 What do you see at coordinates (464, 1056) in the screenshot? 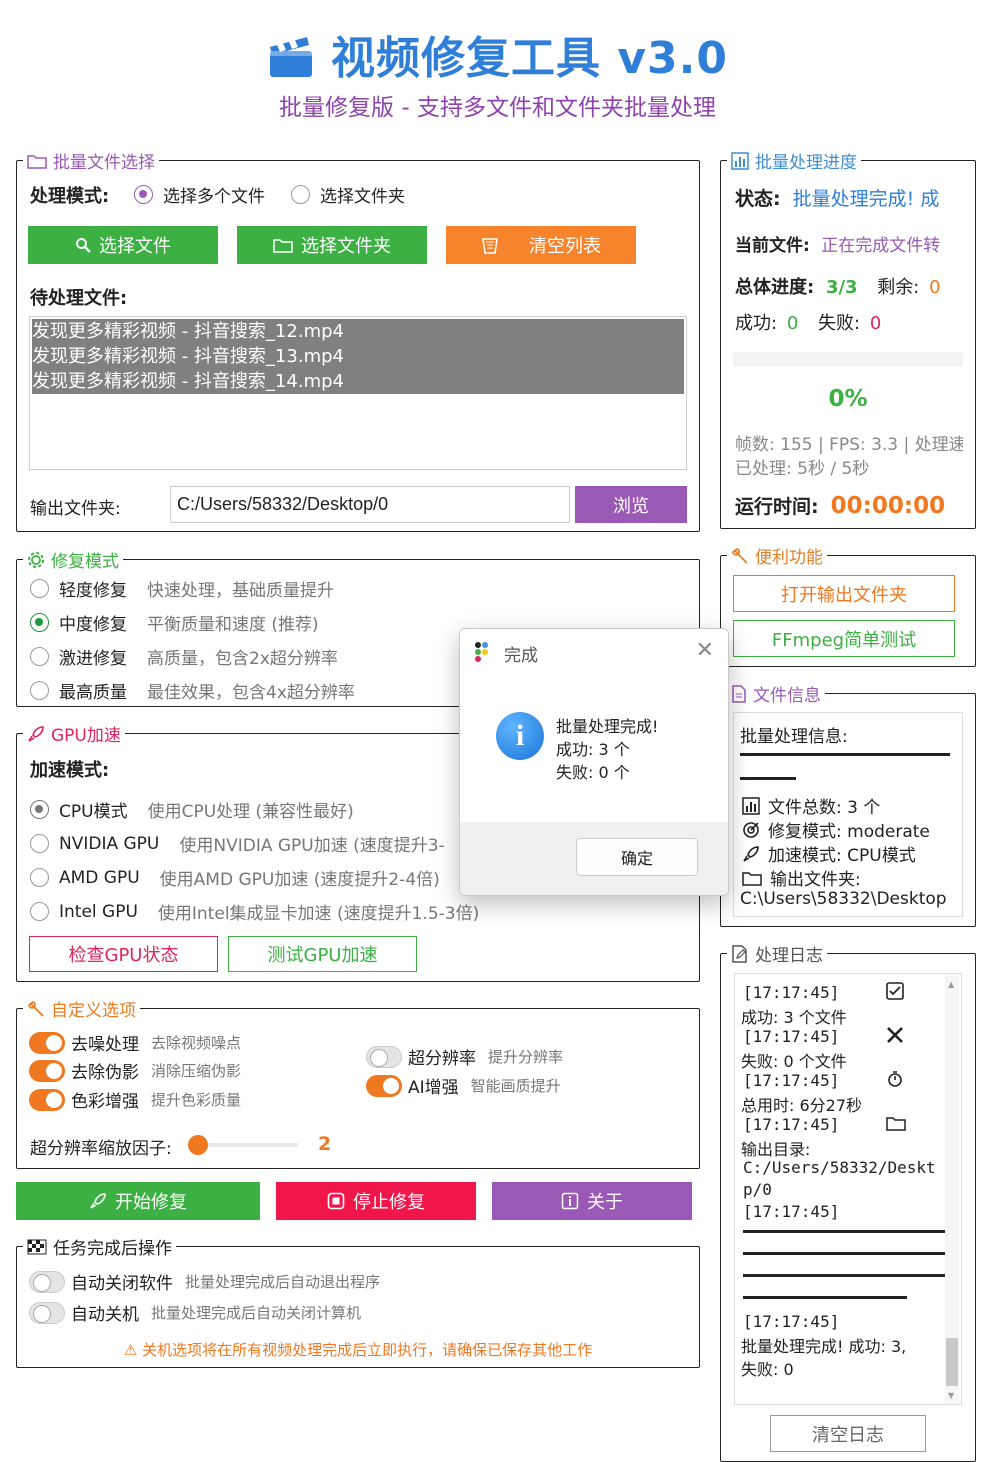
I see `toggle-superres: 超分辨率 提升分辨率` at bounding box center [464, 1056].